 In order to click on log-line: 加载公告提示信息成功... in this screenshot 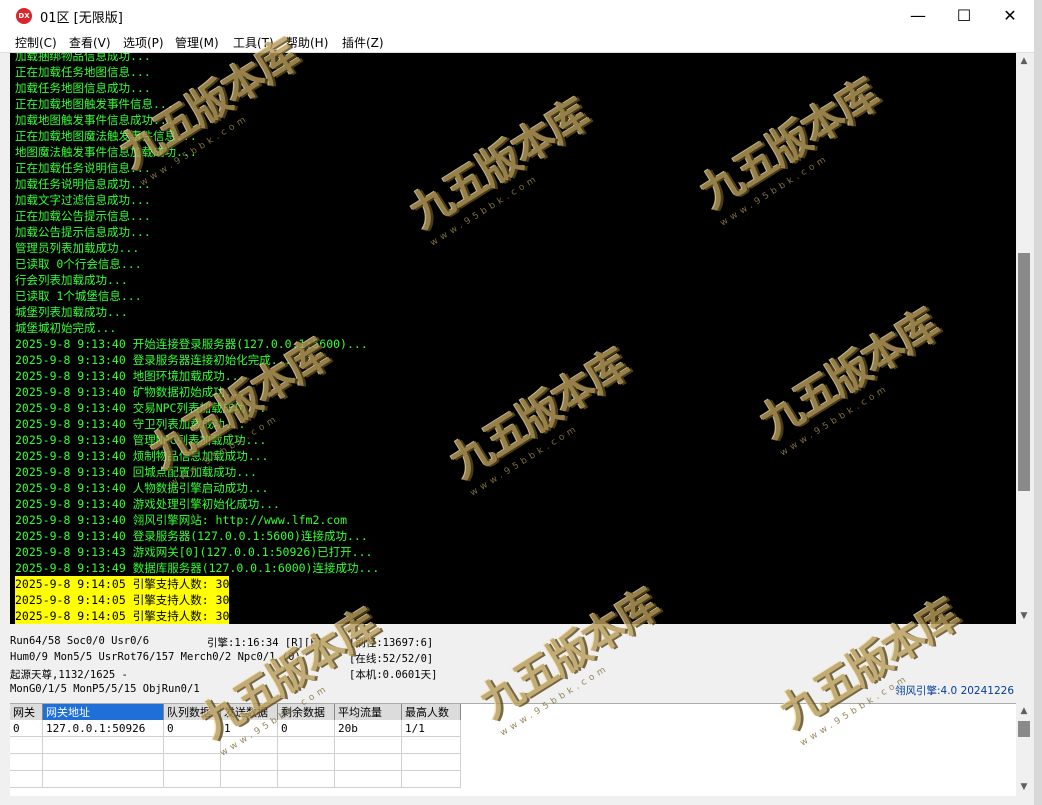, I will do `click(83, 232)`.